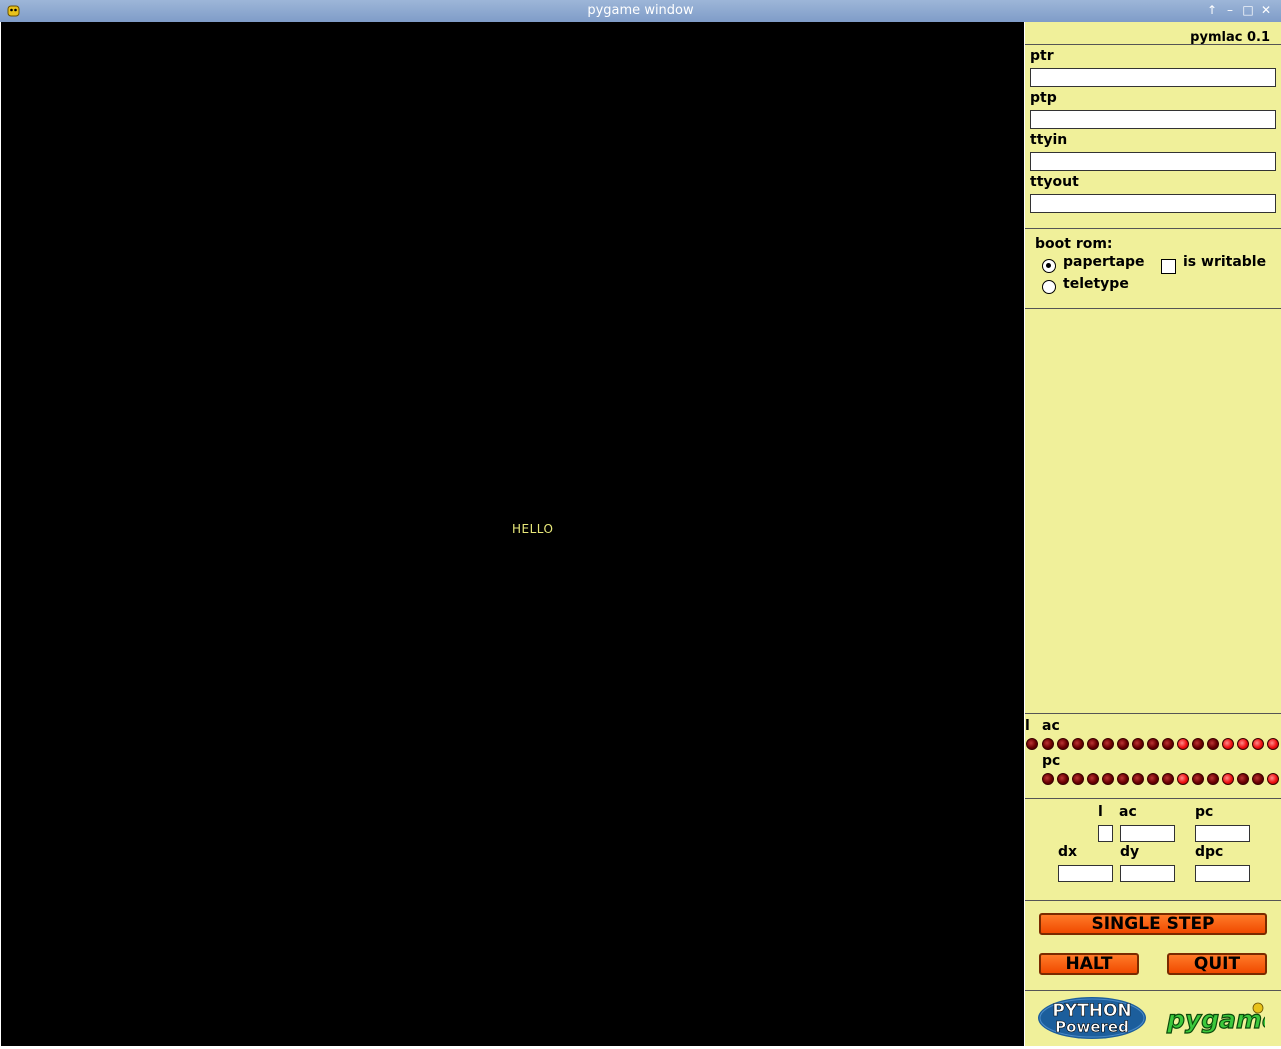  Describe the element at coordinates (1248, 10) in the screenshot. I see `maximize-icon: □` at that location.